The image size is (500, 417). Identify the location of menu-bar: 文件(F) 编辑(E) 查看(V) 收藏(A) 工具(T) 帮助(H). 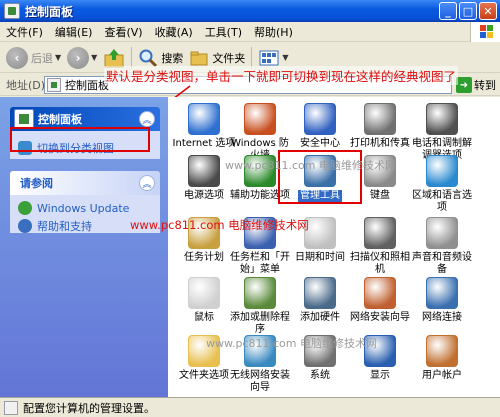
(250, 32).